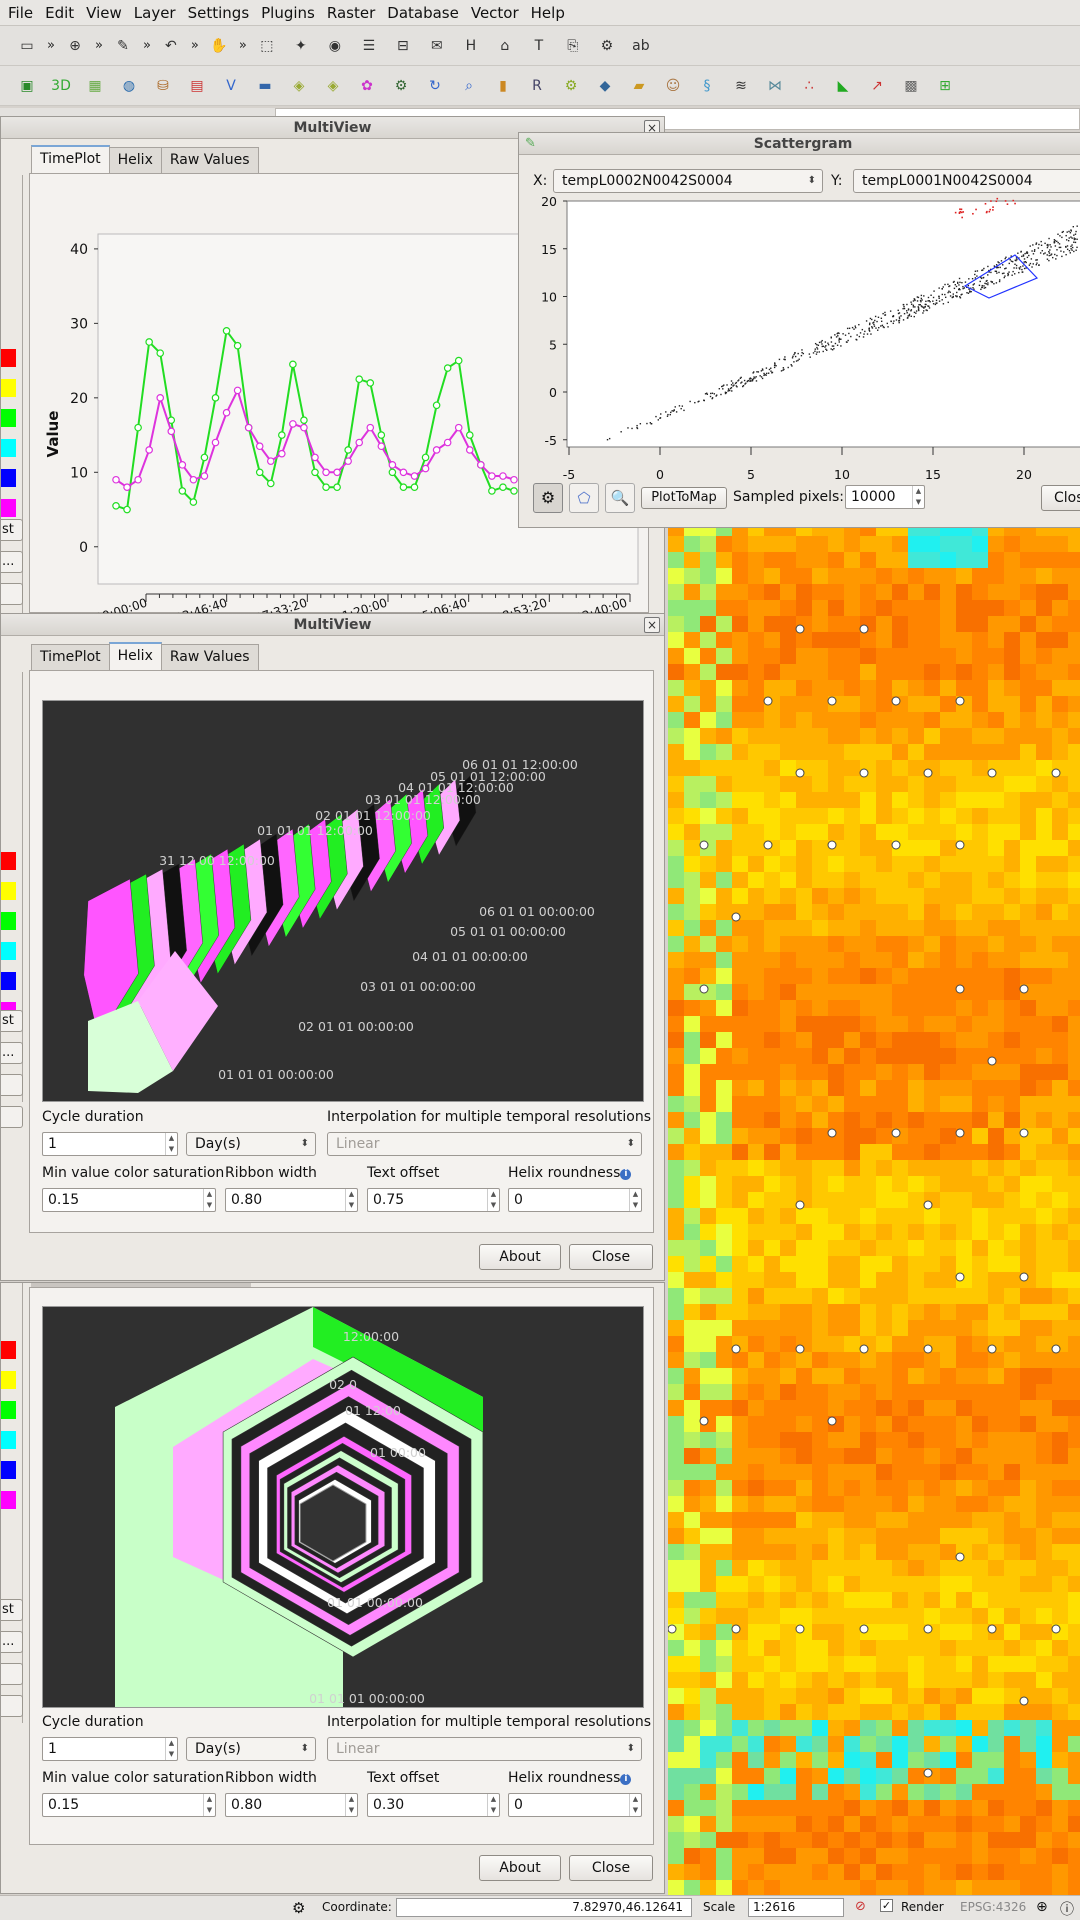 The height and width of the screenshot is (1920, 1080). Describe the element at coordinates (707, 86) in the screenshot. I see `snake-icon: §` at that location.